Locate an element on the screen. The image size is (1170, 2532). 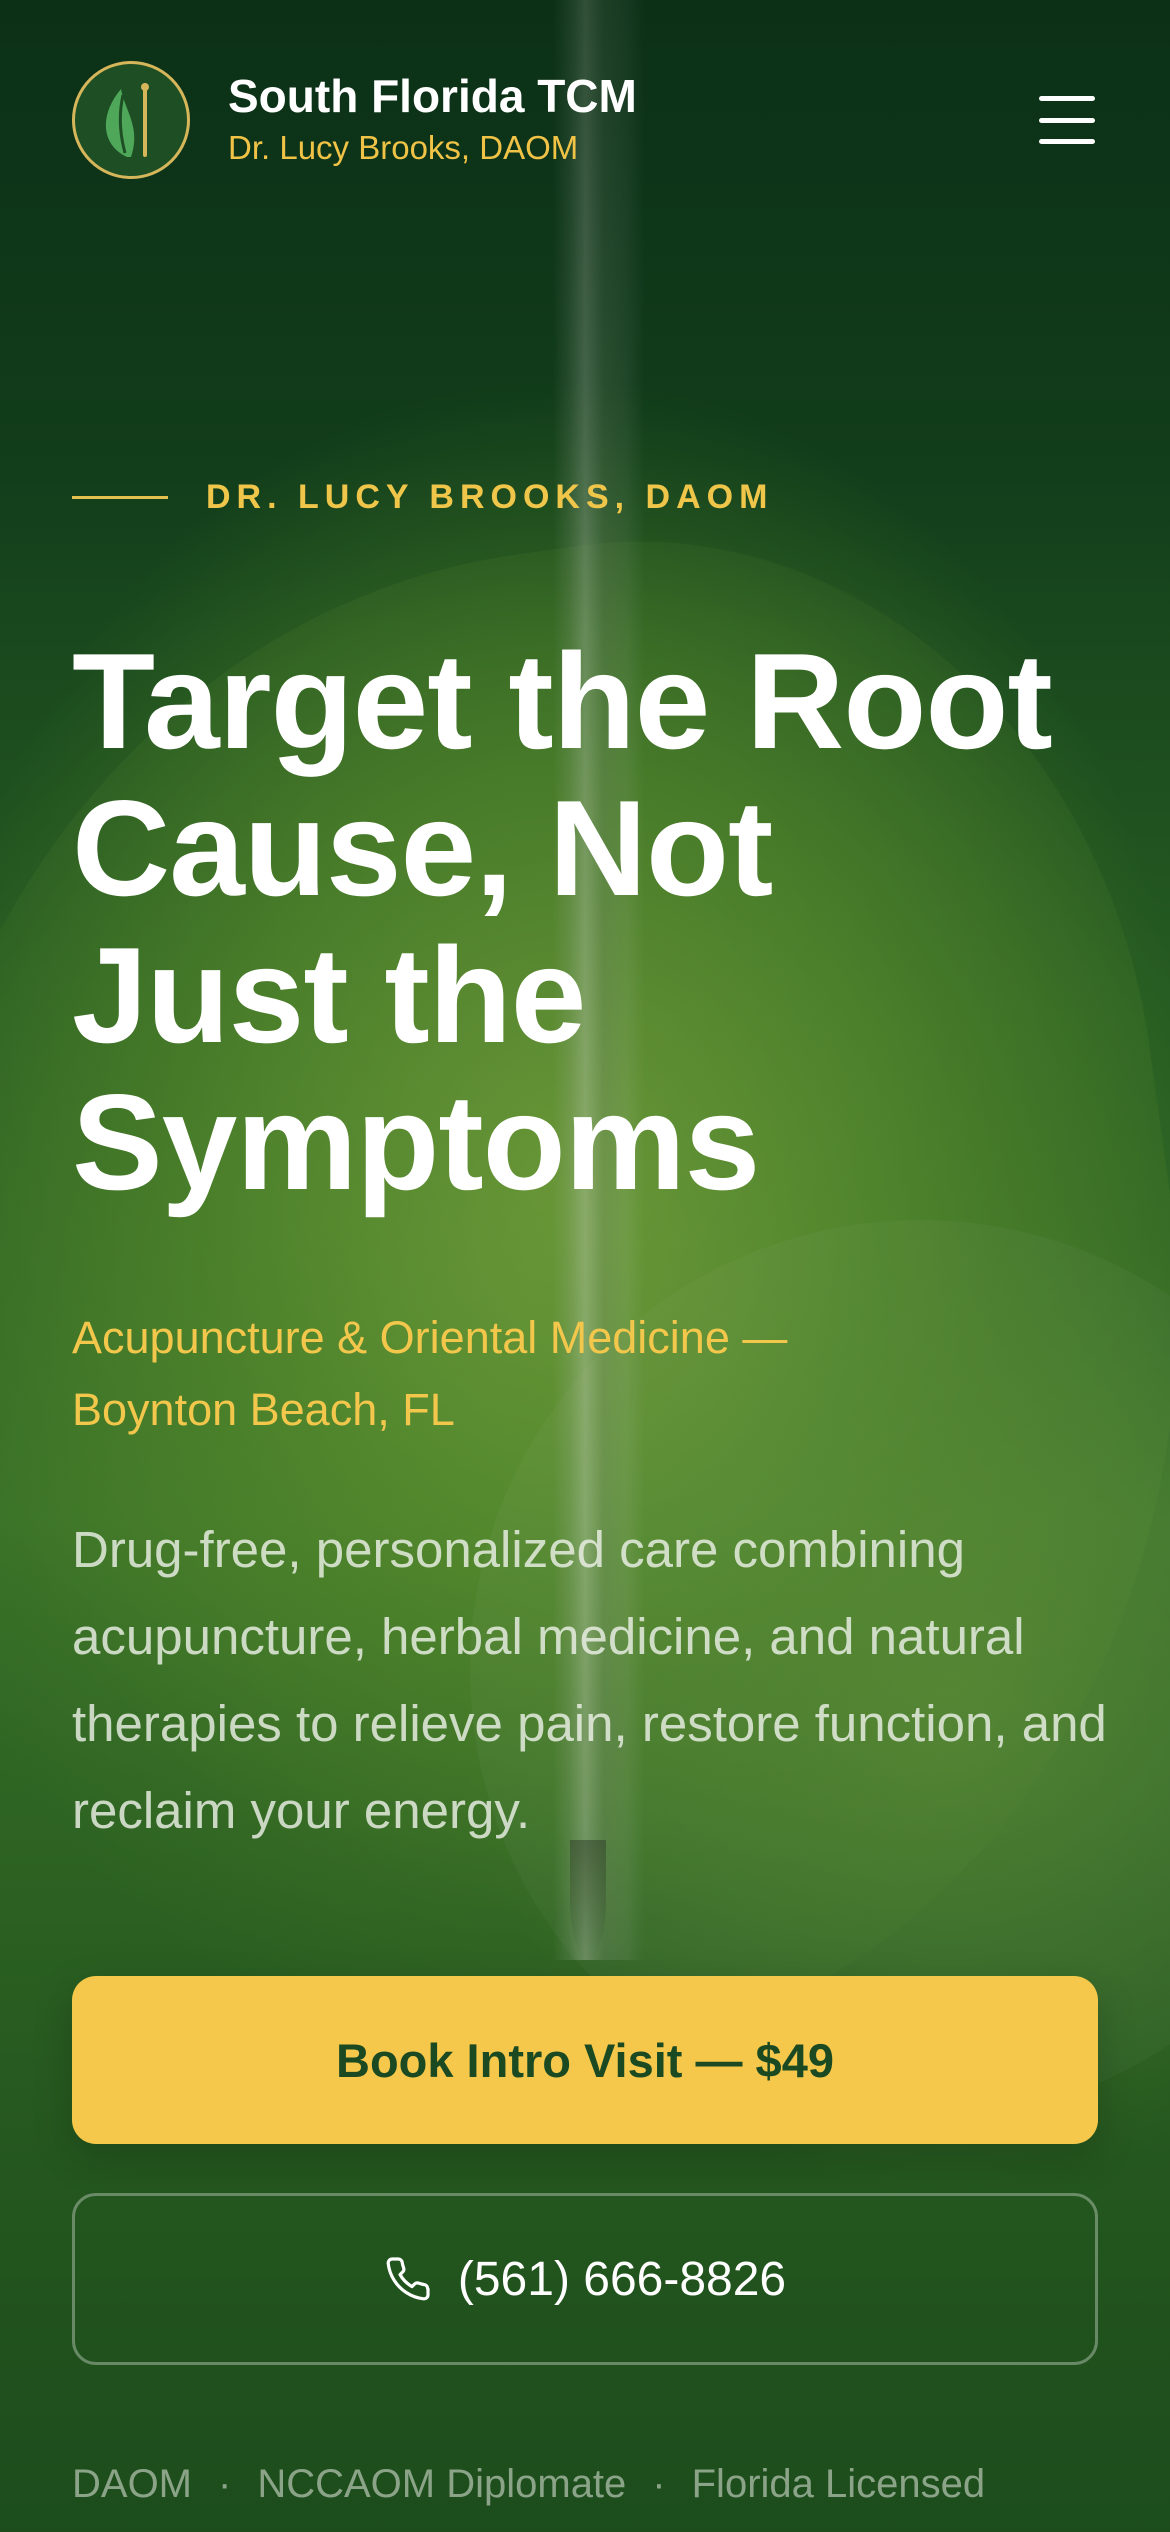
menu-bar-middle is located at coordinates (1067, 120).